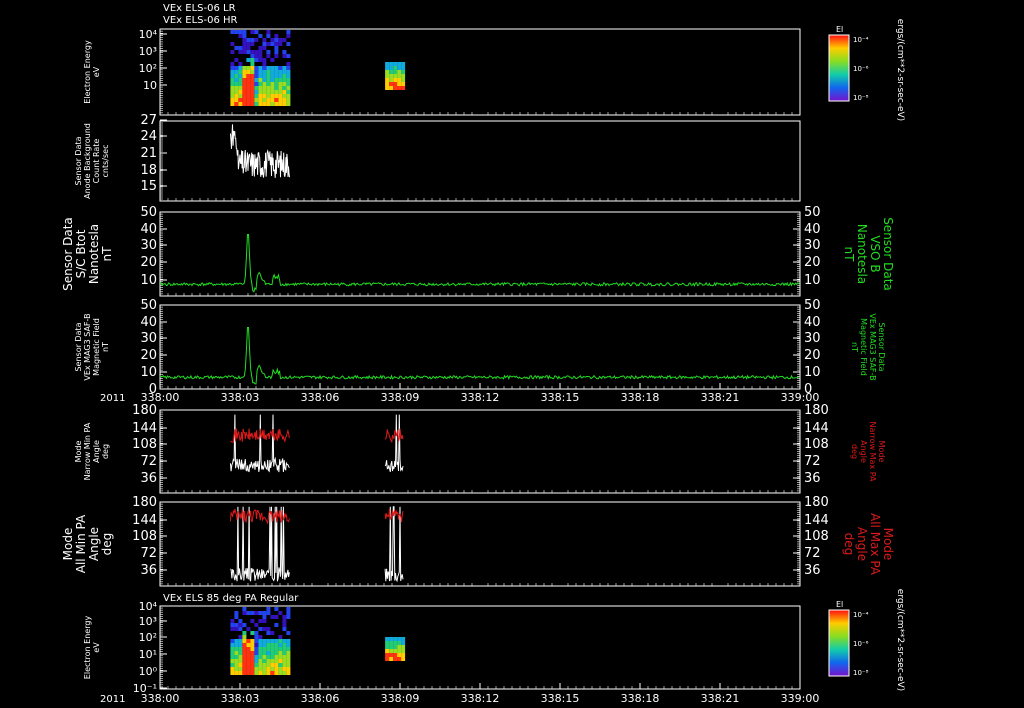  Describe the element at coordinates (96, 161) in the screenshot. I see `panel-p2-left-label-line-2: Count Rate` at that location.